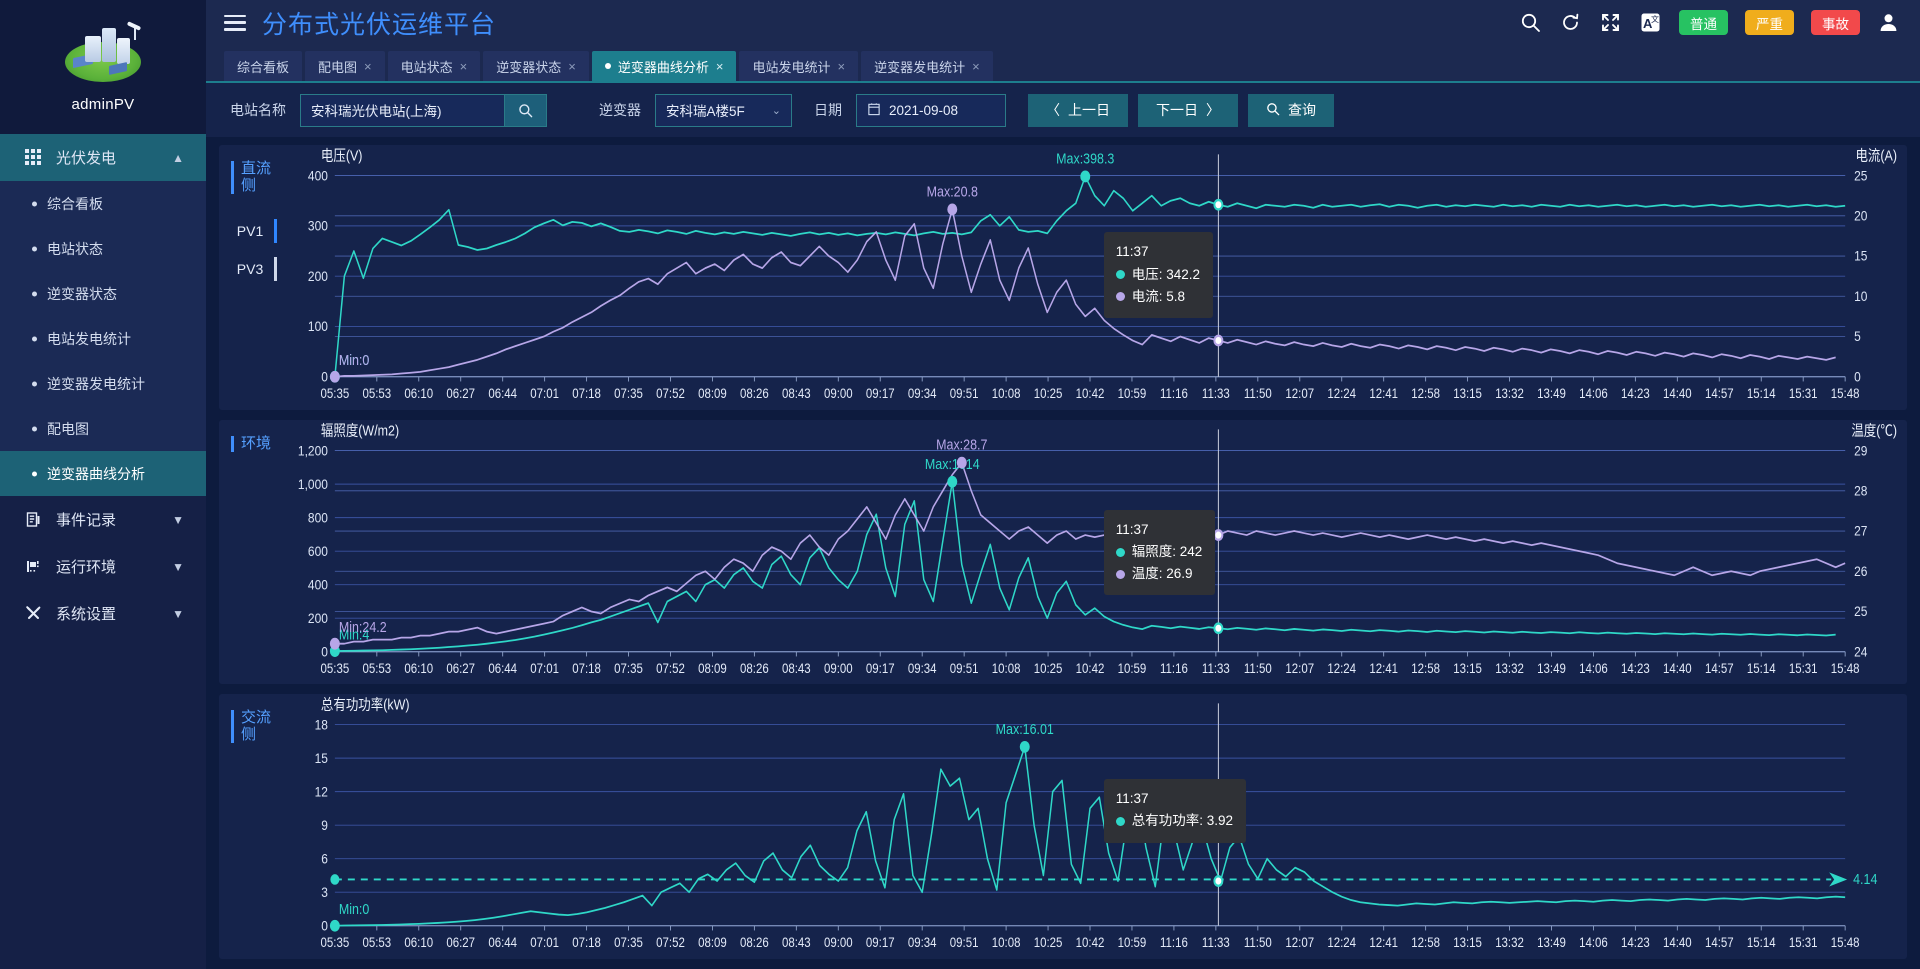 The image size is (1920, 969). I want to click on tools-icon, so click(33, 613).